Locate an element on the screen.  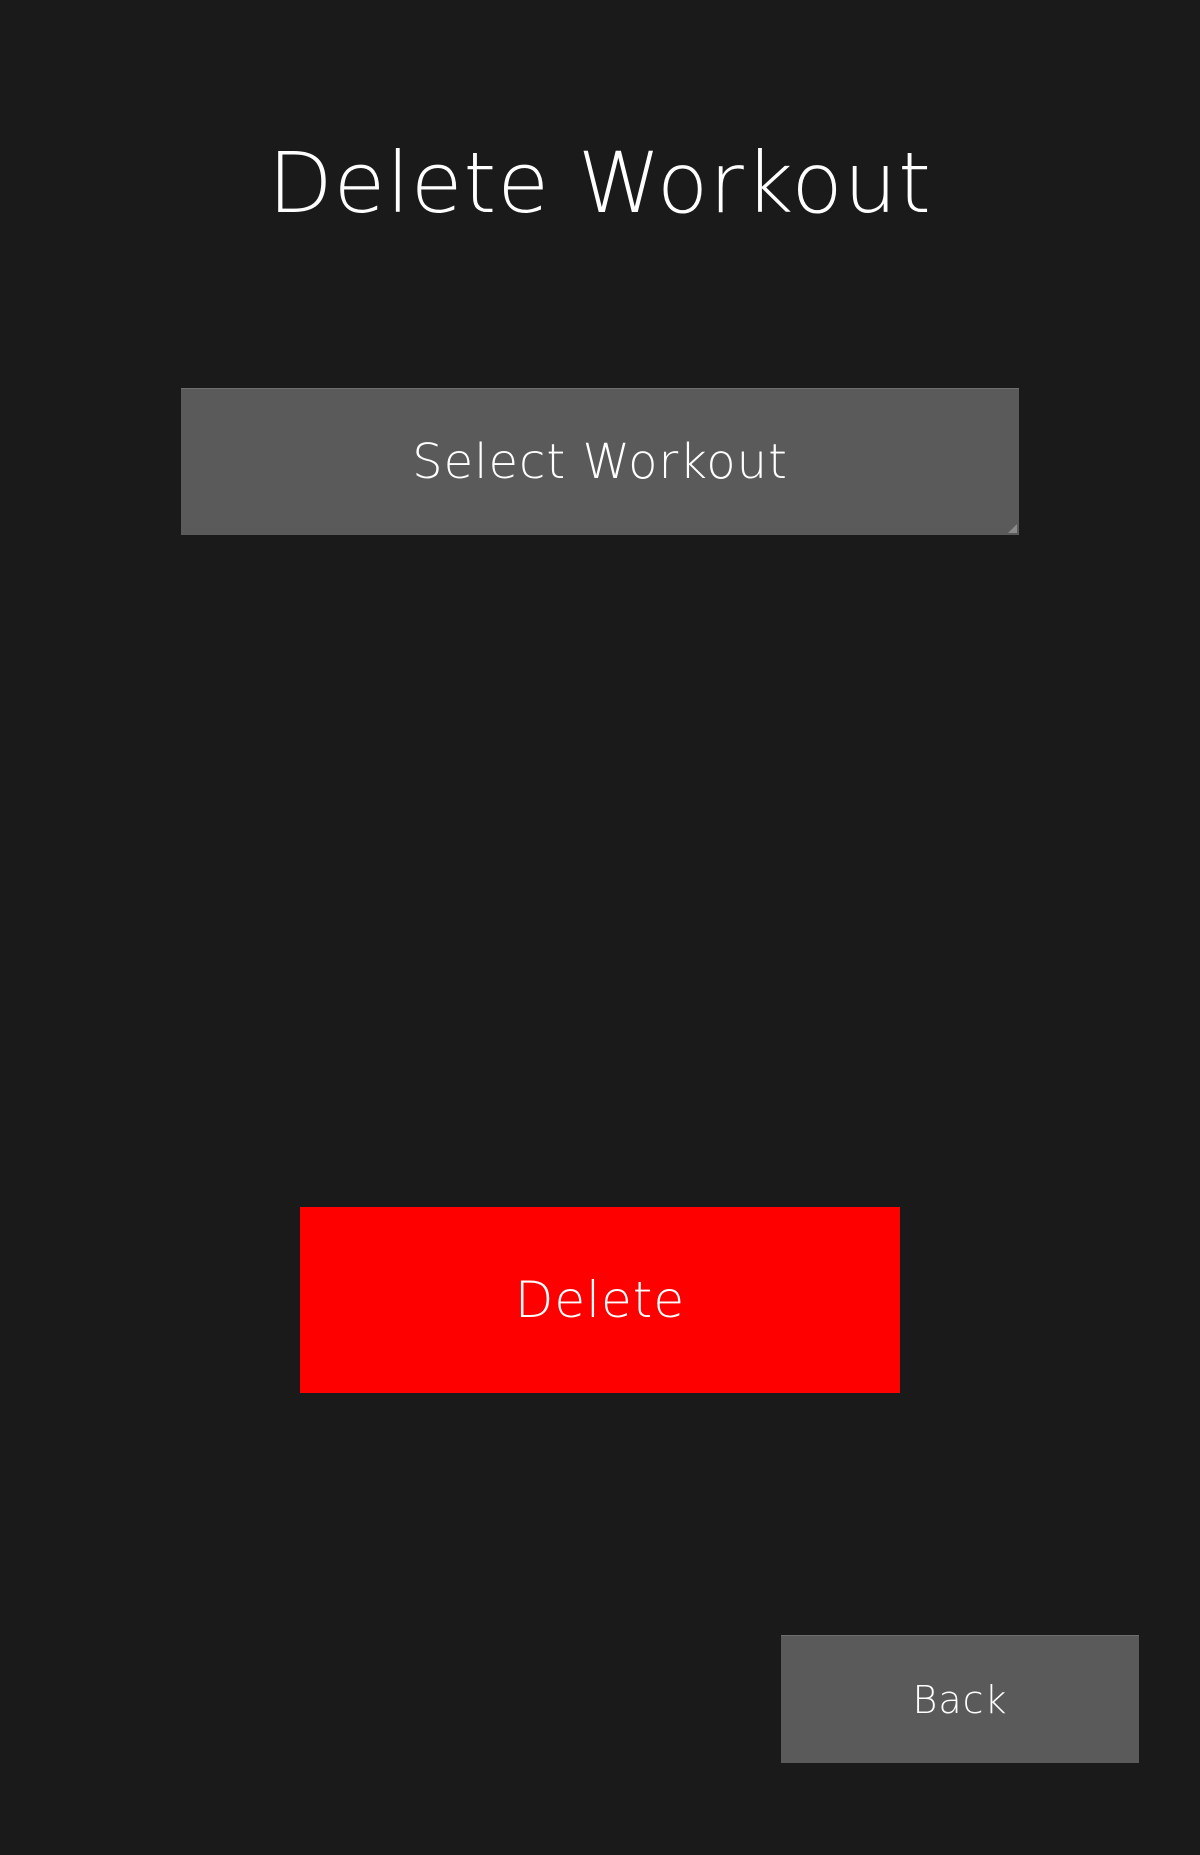
back-button: Back is located at coordinates (960, 1699).